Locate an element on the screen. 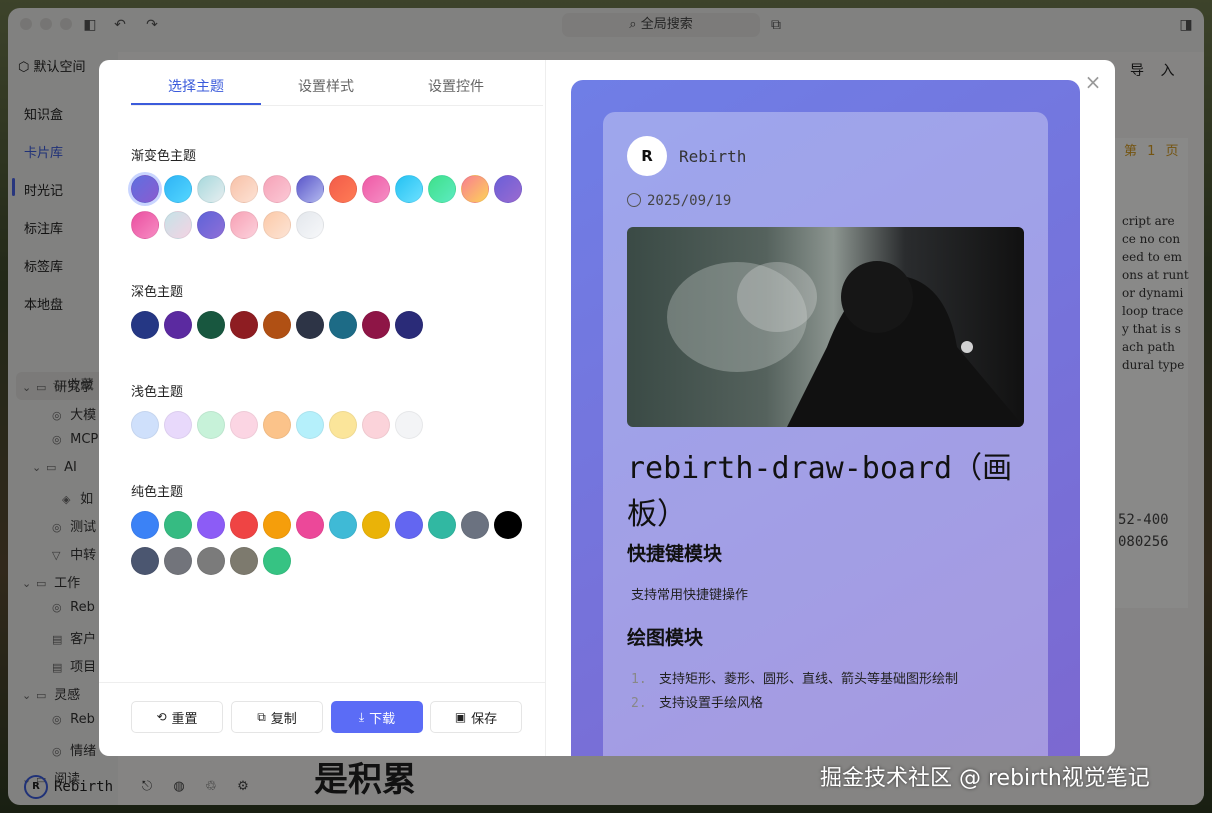 Image resolution: width=1212 pixels, height=813 pixels. tab-set-controls: 设置控件 is located at coordinates (456, 86).